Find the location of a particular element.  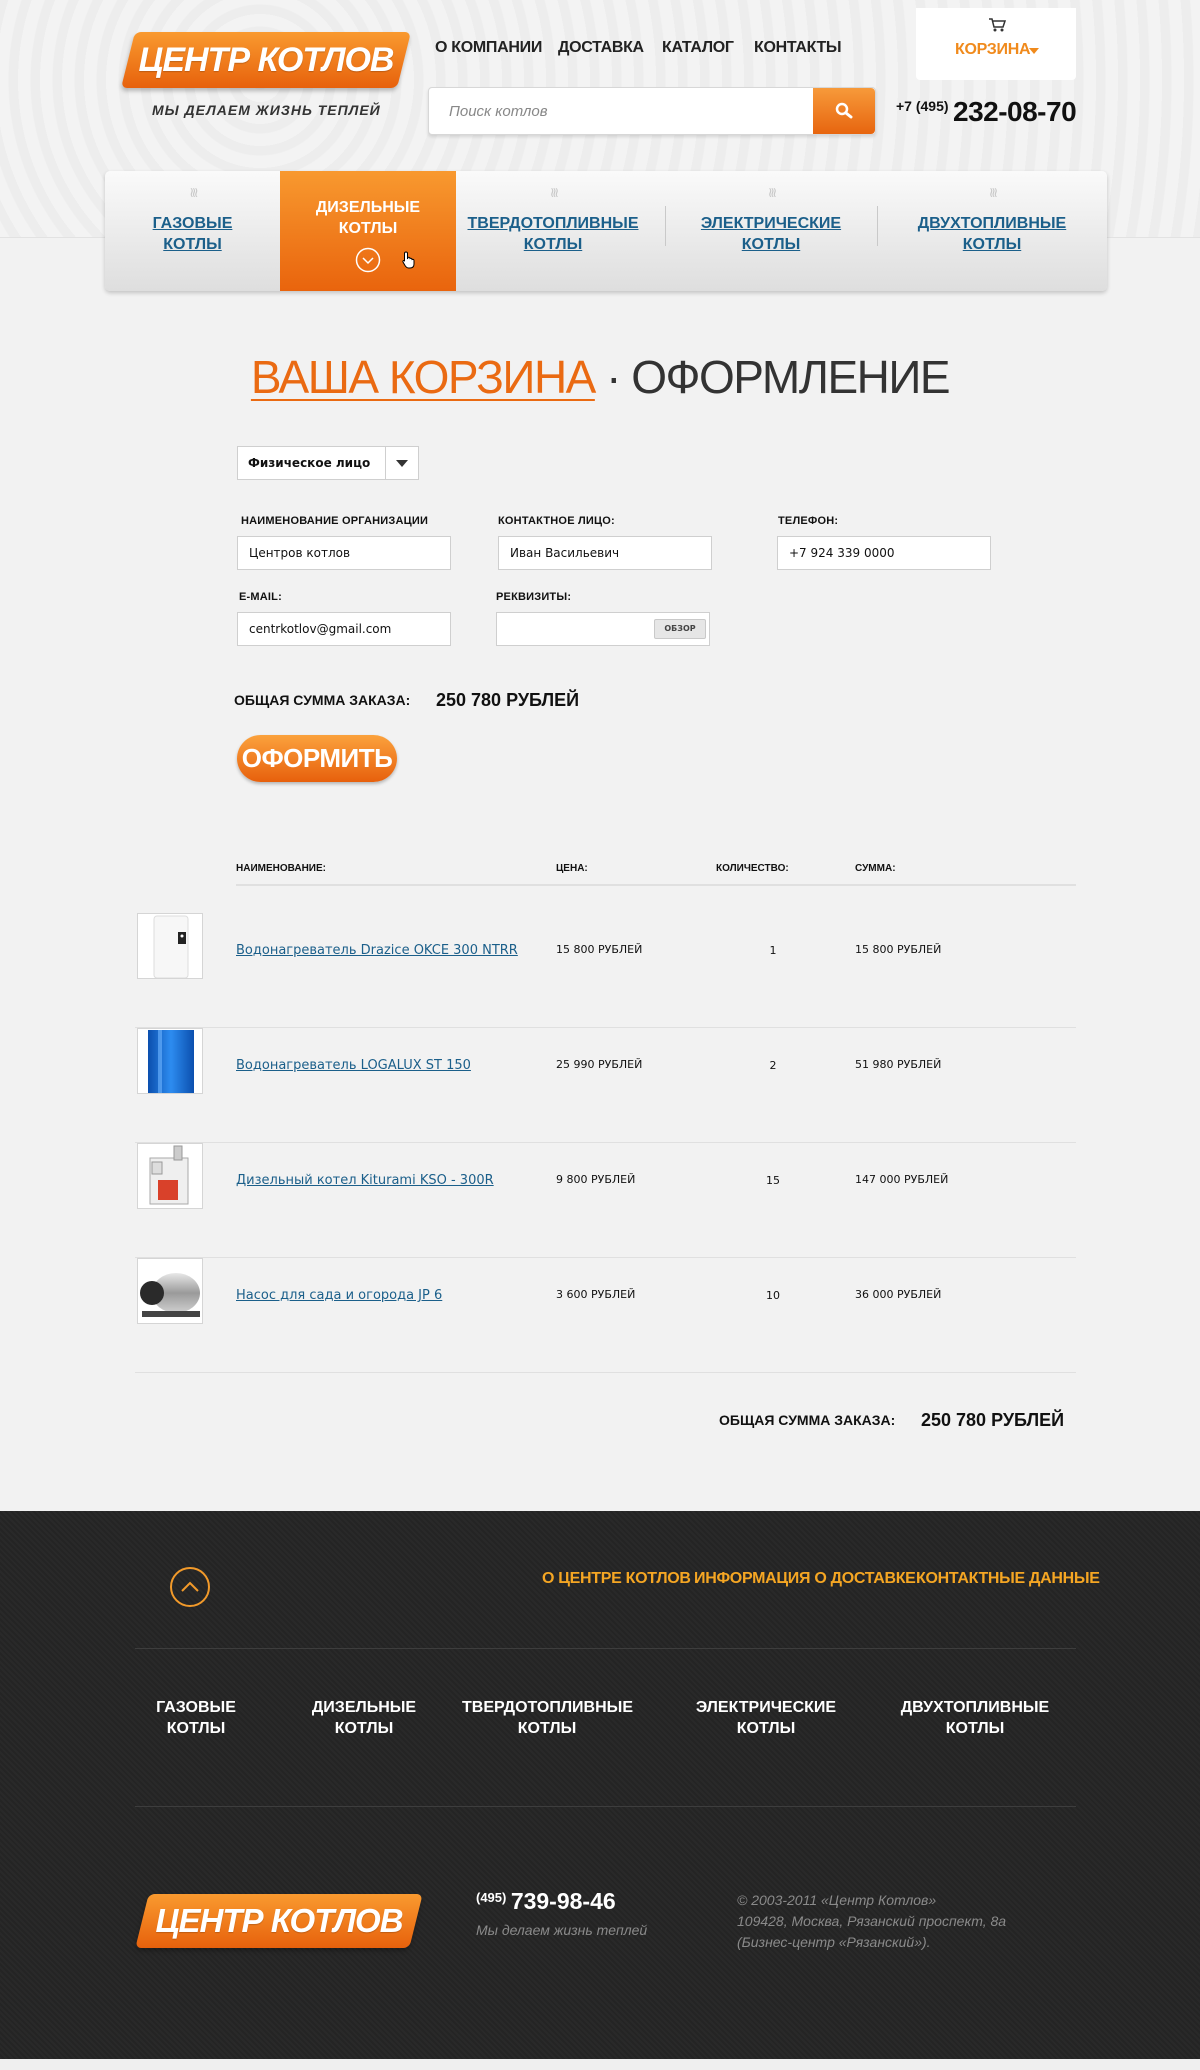

product-link: Водонагреватель LOGALUX ST 150 is located at coordinates (353, 1065).